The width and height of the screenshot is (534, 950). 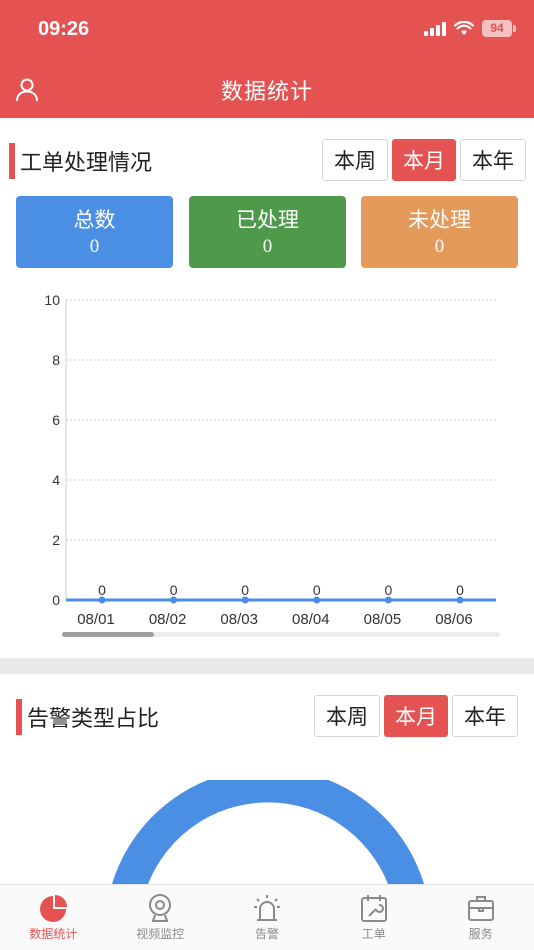 What do you see at coordinates (266, 934) in the screenshot?
I see `tab-label: 告警` at bounding box center [266, 934].